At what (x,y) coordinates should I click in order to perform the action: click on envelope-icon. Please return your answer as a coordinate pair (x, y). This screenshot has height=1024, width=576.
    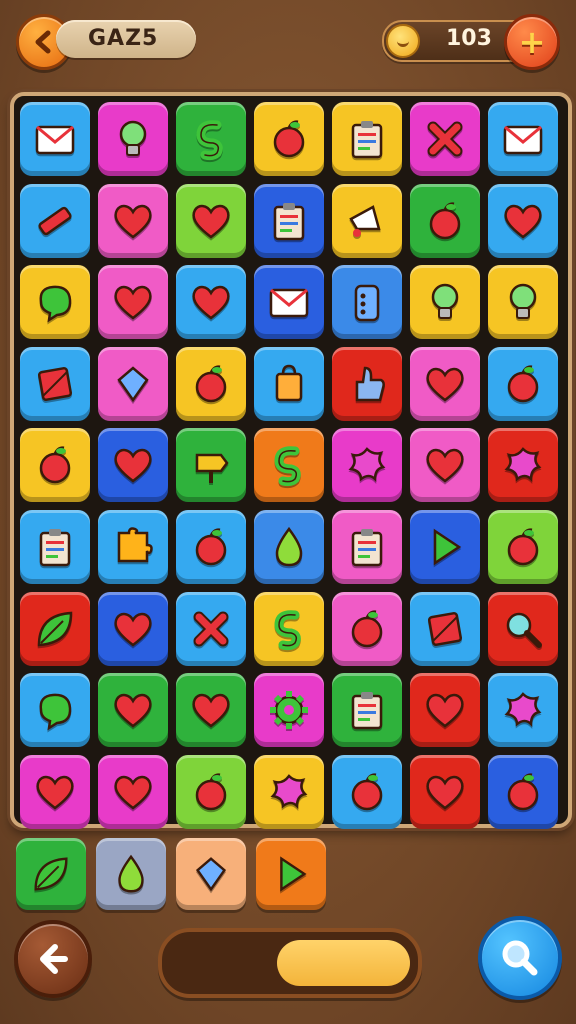
    Looking at the image, I should click on (523, 140).